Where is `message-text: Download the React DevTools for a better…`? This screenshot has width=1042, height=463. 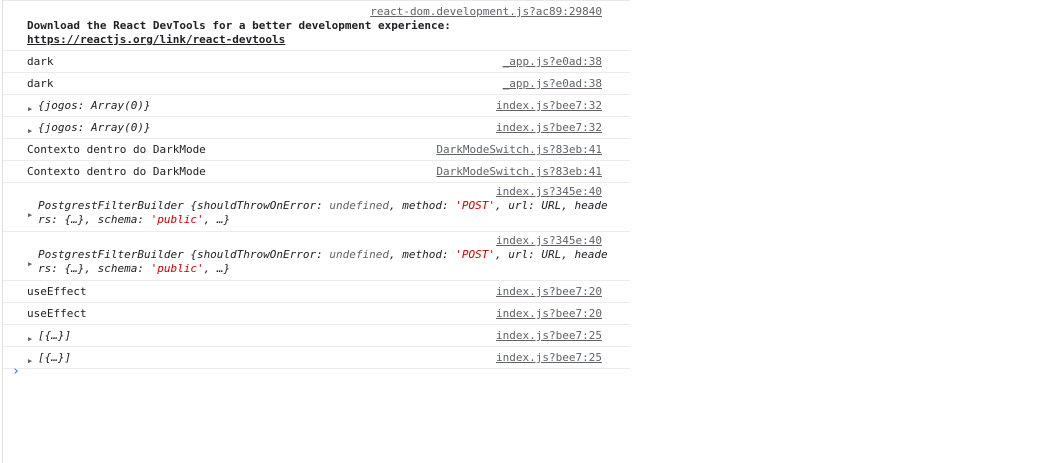
message-text: Download the React DevTools for a better… is located at coordinates (314, 33).